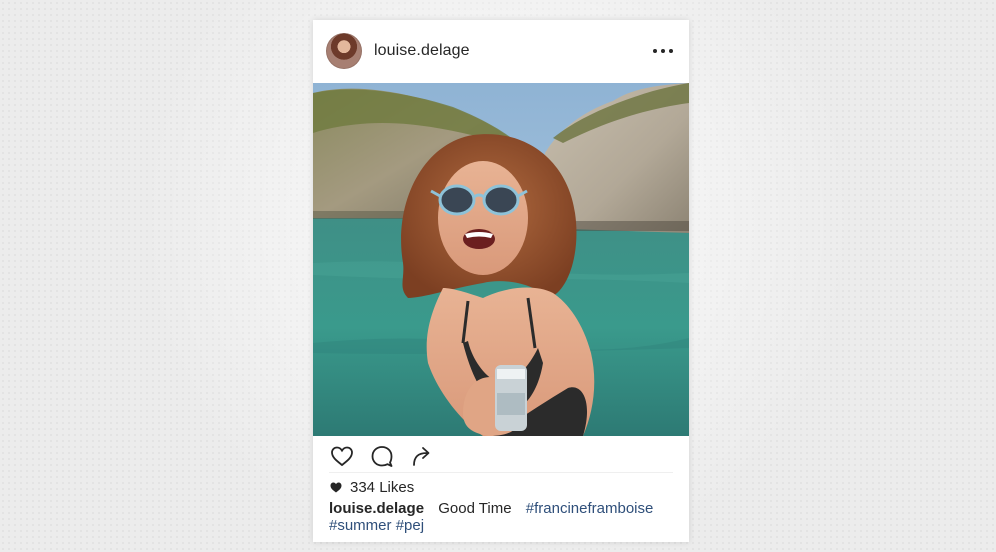  Describe the element at coordinates (422, 456) in the screenshot. I see `share-arrow-icon` at that location.